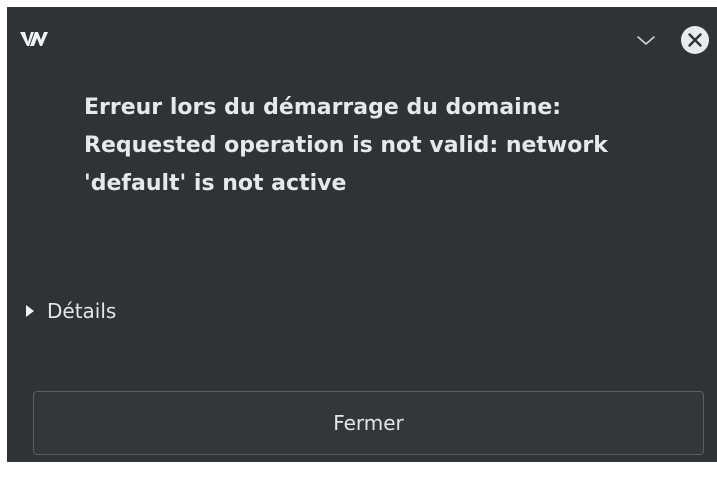 The width and height of the screenshot is (717, 483). I want to click on chevron-down-icon, so click(646, 40).